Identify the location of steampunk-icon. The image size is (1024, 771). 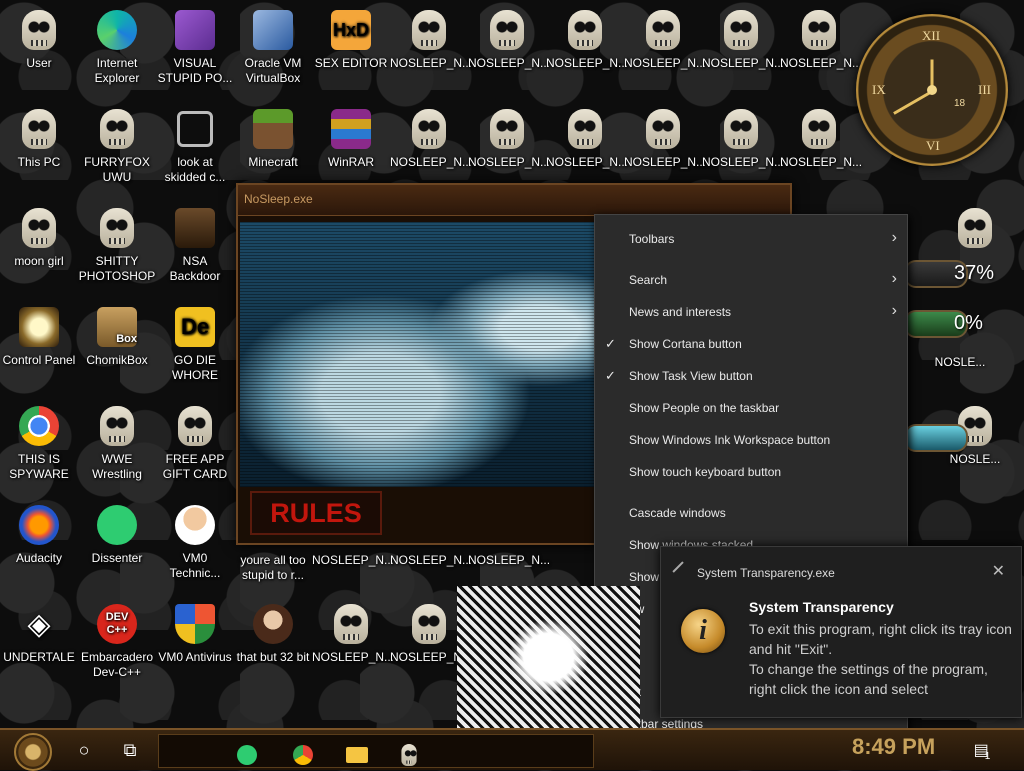
(195, 228).